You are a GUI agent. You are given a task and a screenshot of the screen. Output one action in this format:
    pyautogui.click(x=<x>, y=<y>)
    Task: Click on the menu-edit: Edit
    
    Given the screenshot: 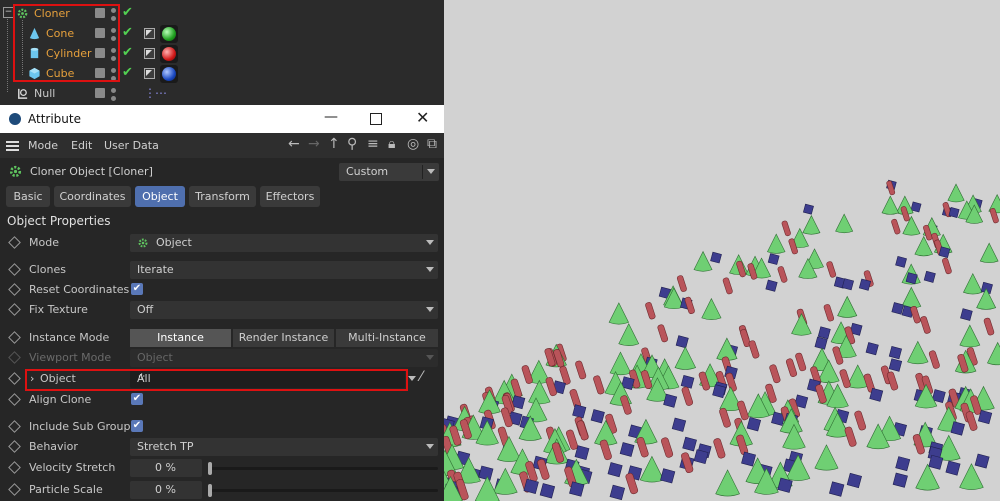 What is the action you would take?
    pyautogui.click(x=81, y=145)
    